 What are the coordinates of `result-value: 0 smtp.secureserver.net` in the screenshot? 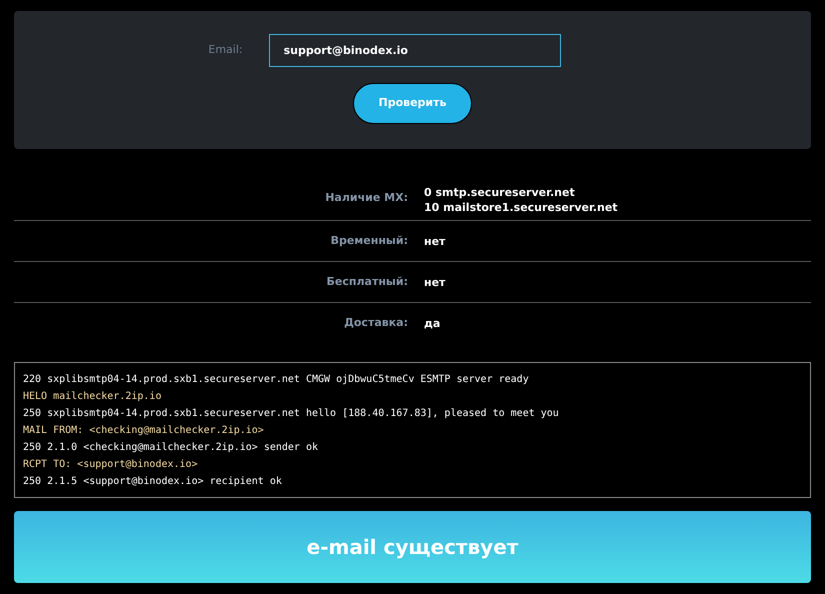 It's located at (500, 192).